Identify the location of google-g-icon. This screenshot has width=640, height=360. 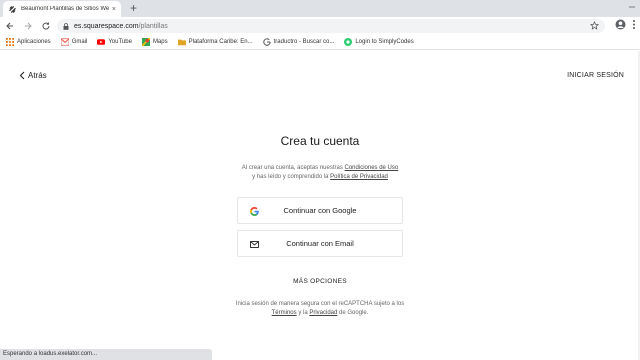
(254, 211).